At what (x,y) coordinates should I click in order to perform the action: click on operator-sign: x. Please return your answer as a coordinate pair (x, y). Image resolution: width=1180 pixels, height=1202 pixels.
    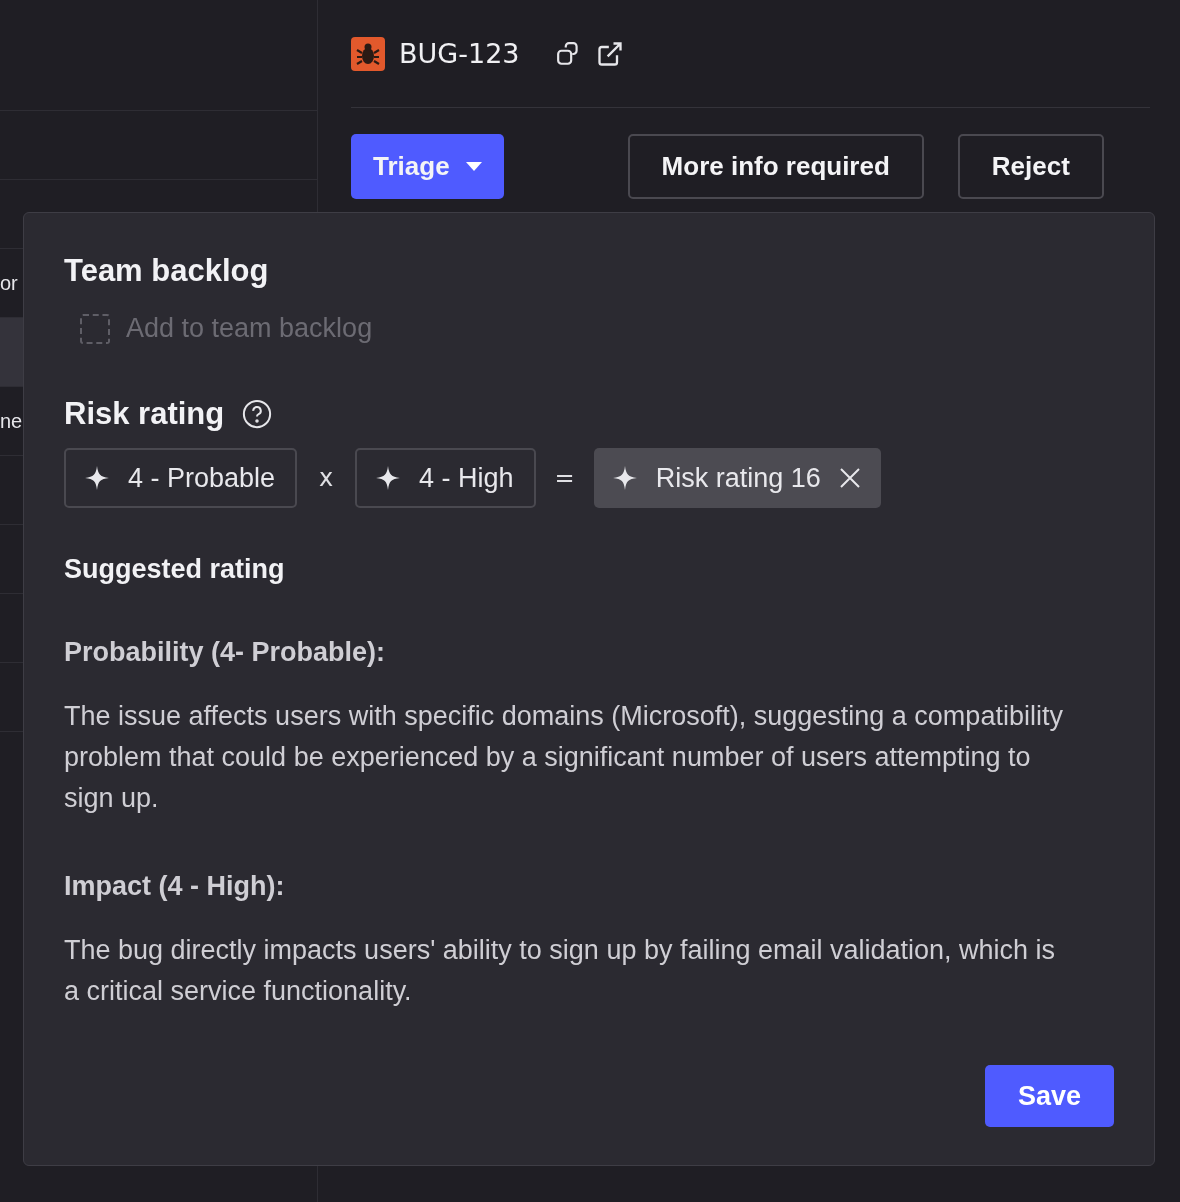
    Looking at the image, I should click on (326, 478).